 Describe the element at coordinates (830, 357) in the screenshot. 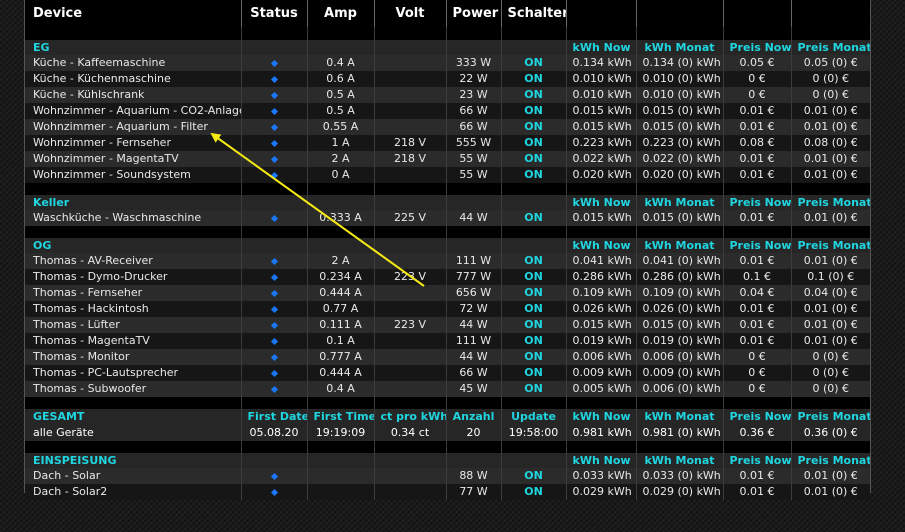

I see `price-month-value: 0 (0) €` at that location.